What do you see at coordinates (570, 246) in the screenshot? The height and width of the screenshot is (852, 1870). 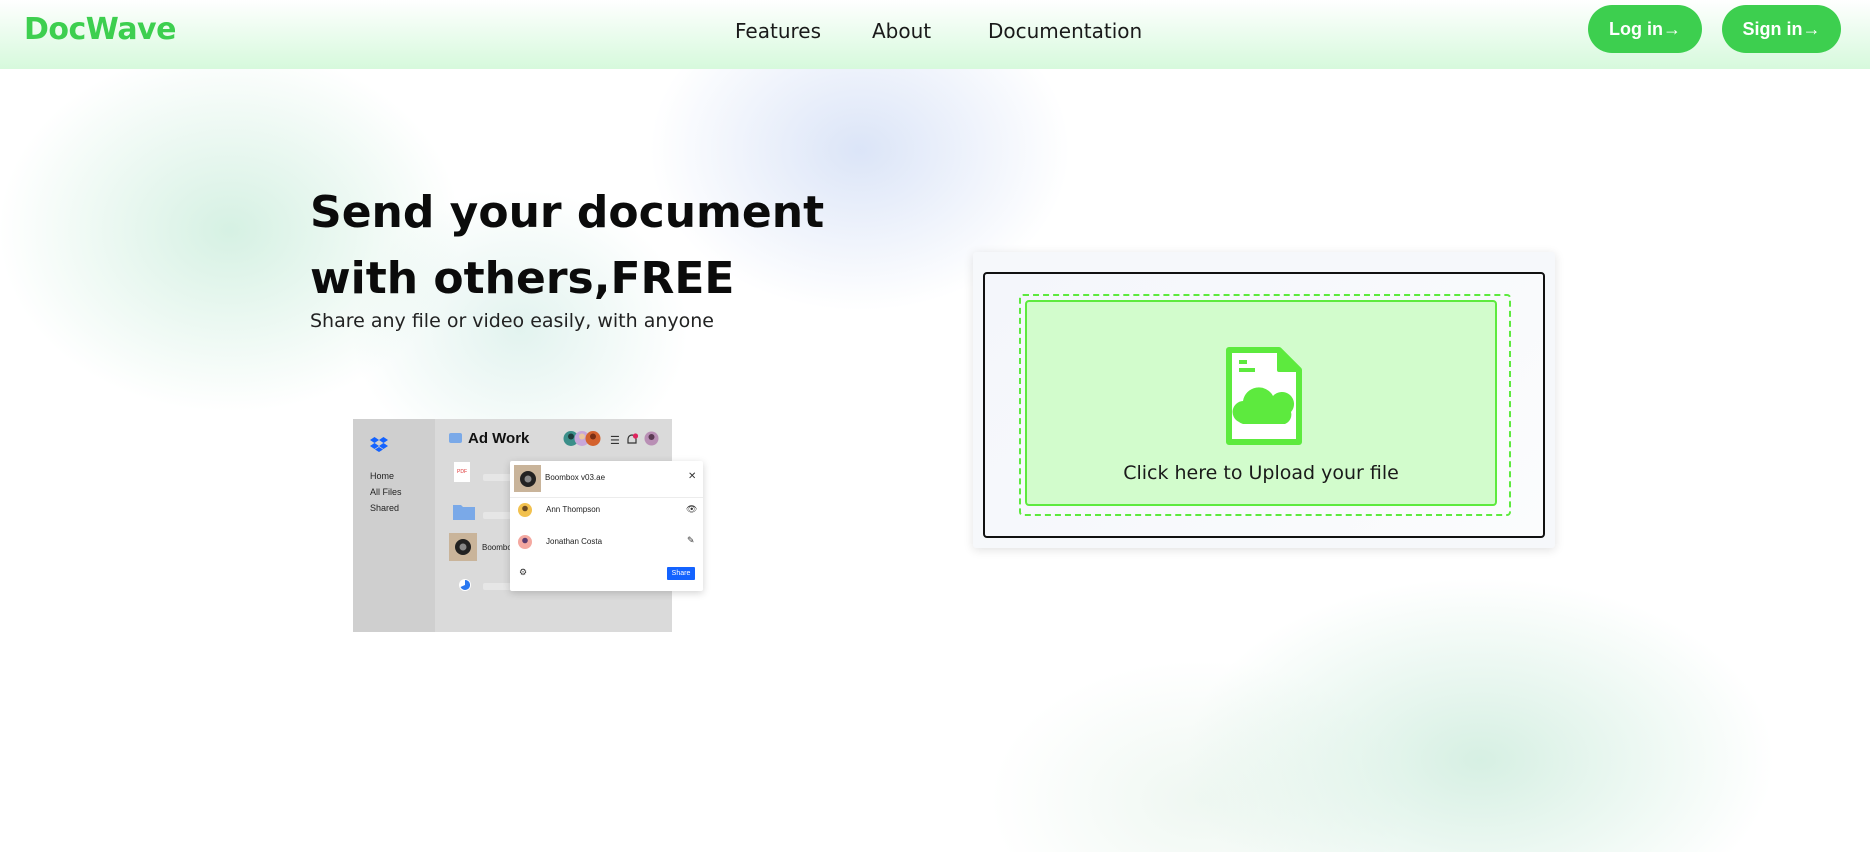 I see `hero-title: Send your document with others,FREE` at bounding box center [570, 246].